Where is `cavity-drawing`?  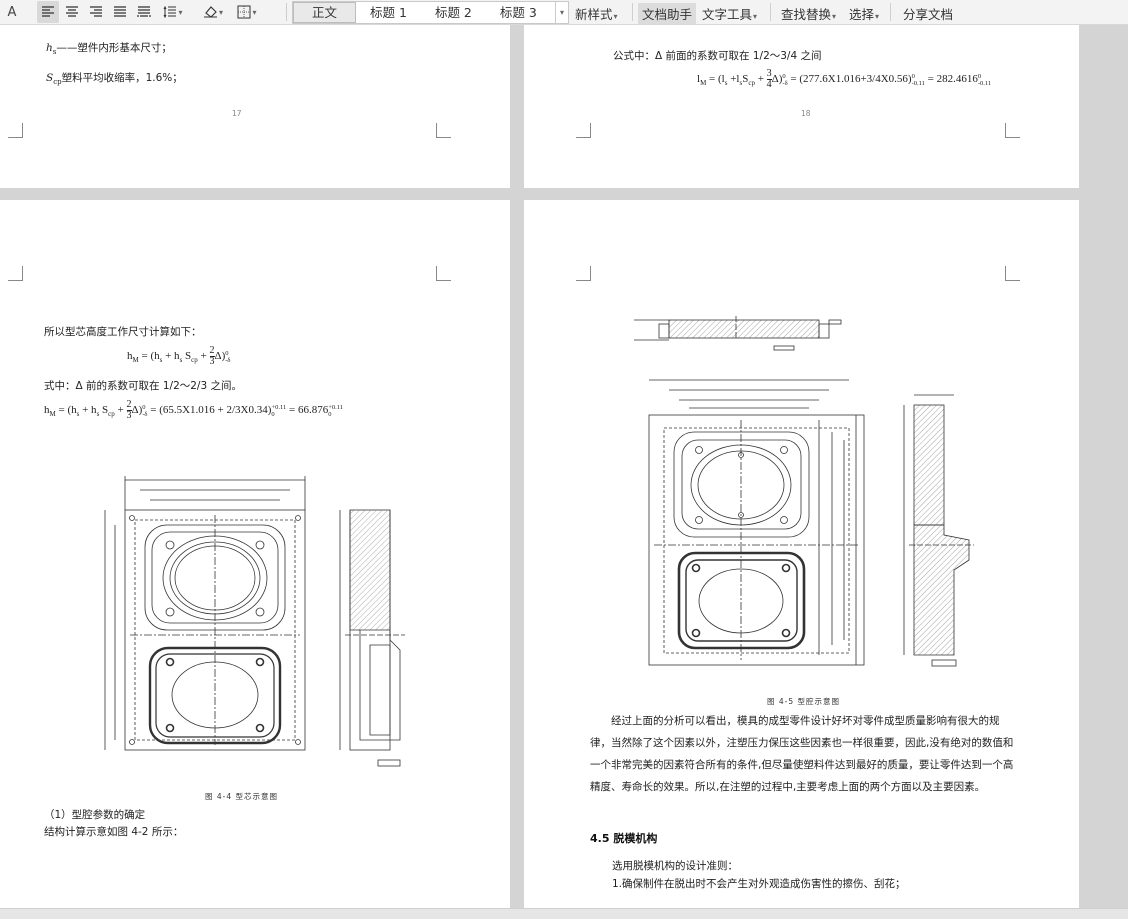 cavity-drawing is located at coordinates (804, 491).